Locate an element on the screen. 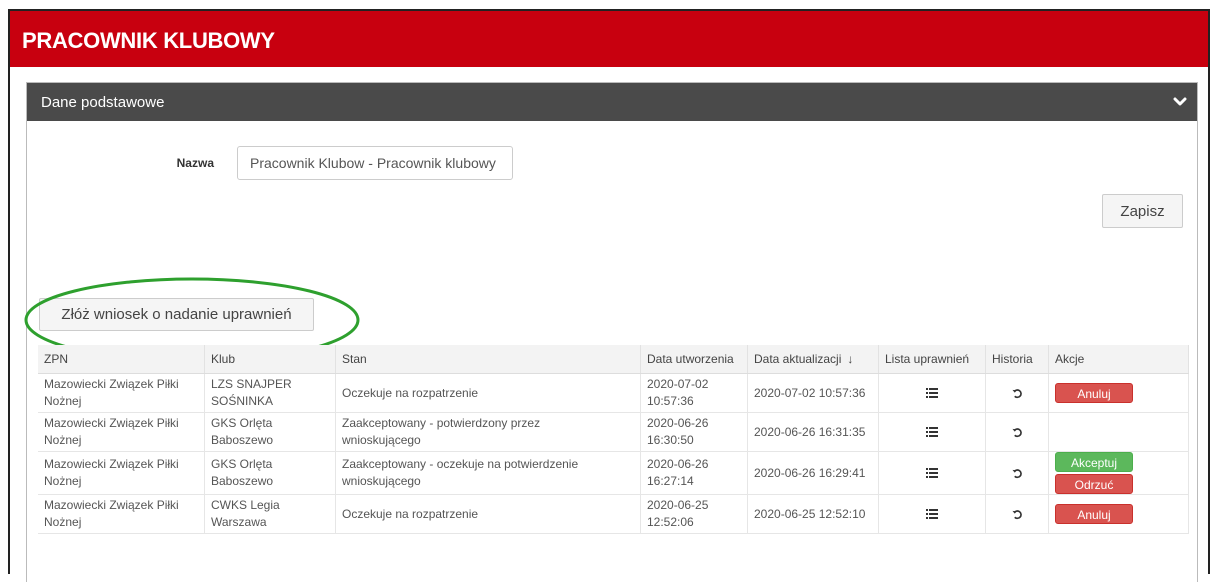 The width and height of the screenshot is (1214, 582). cell-updated: 2020-06-26 16:31:35 is located at coordinates (813, 432).